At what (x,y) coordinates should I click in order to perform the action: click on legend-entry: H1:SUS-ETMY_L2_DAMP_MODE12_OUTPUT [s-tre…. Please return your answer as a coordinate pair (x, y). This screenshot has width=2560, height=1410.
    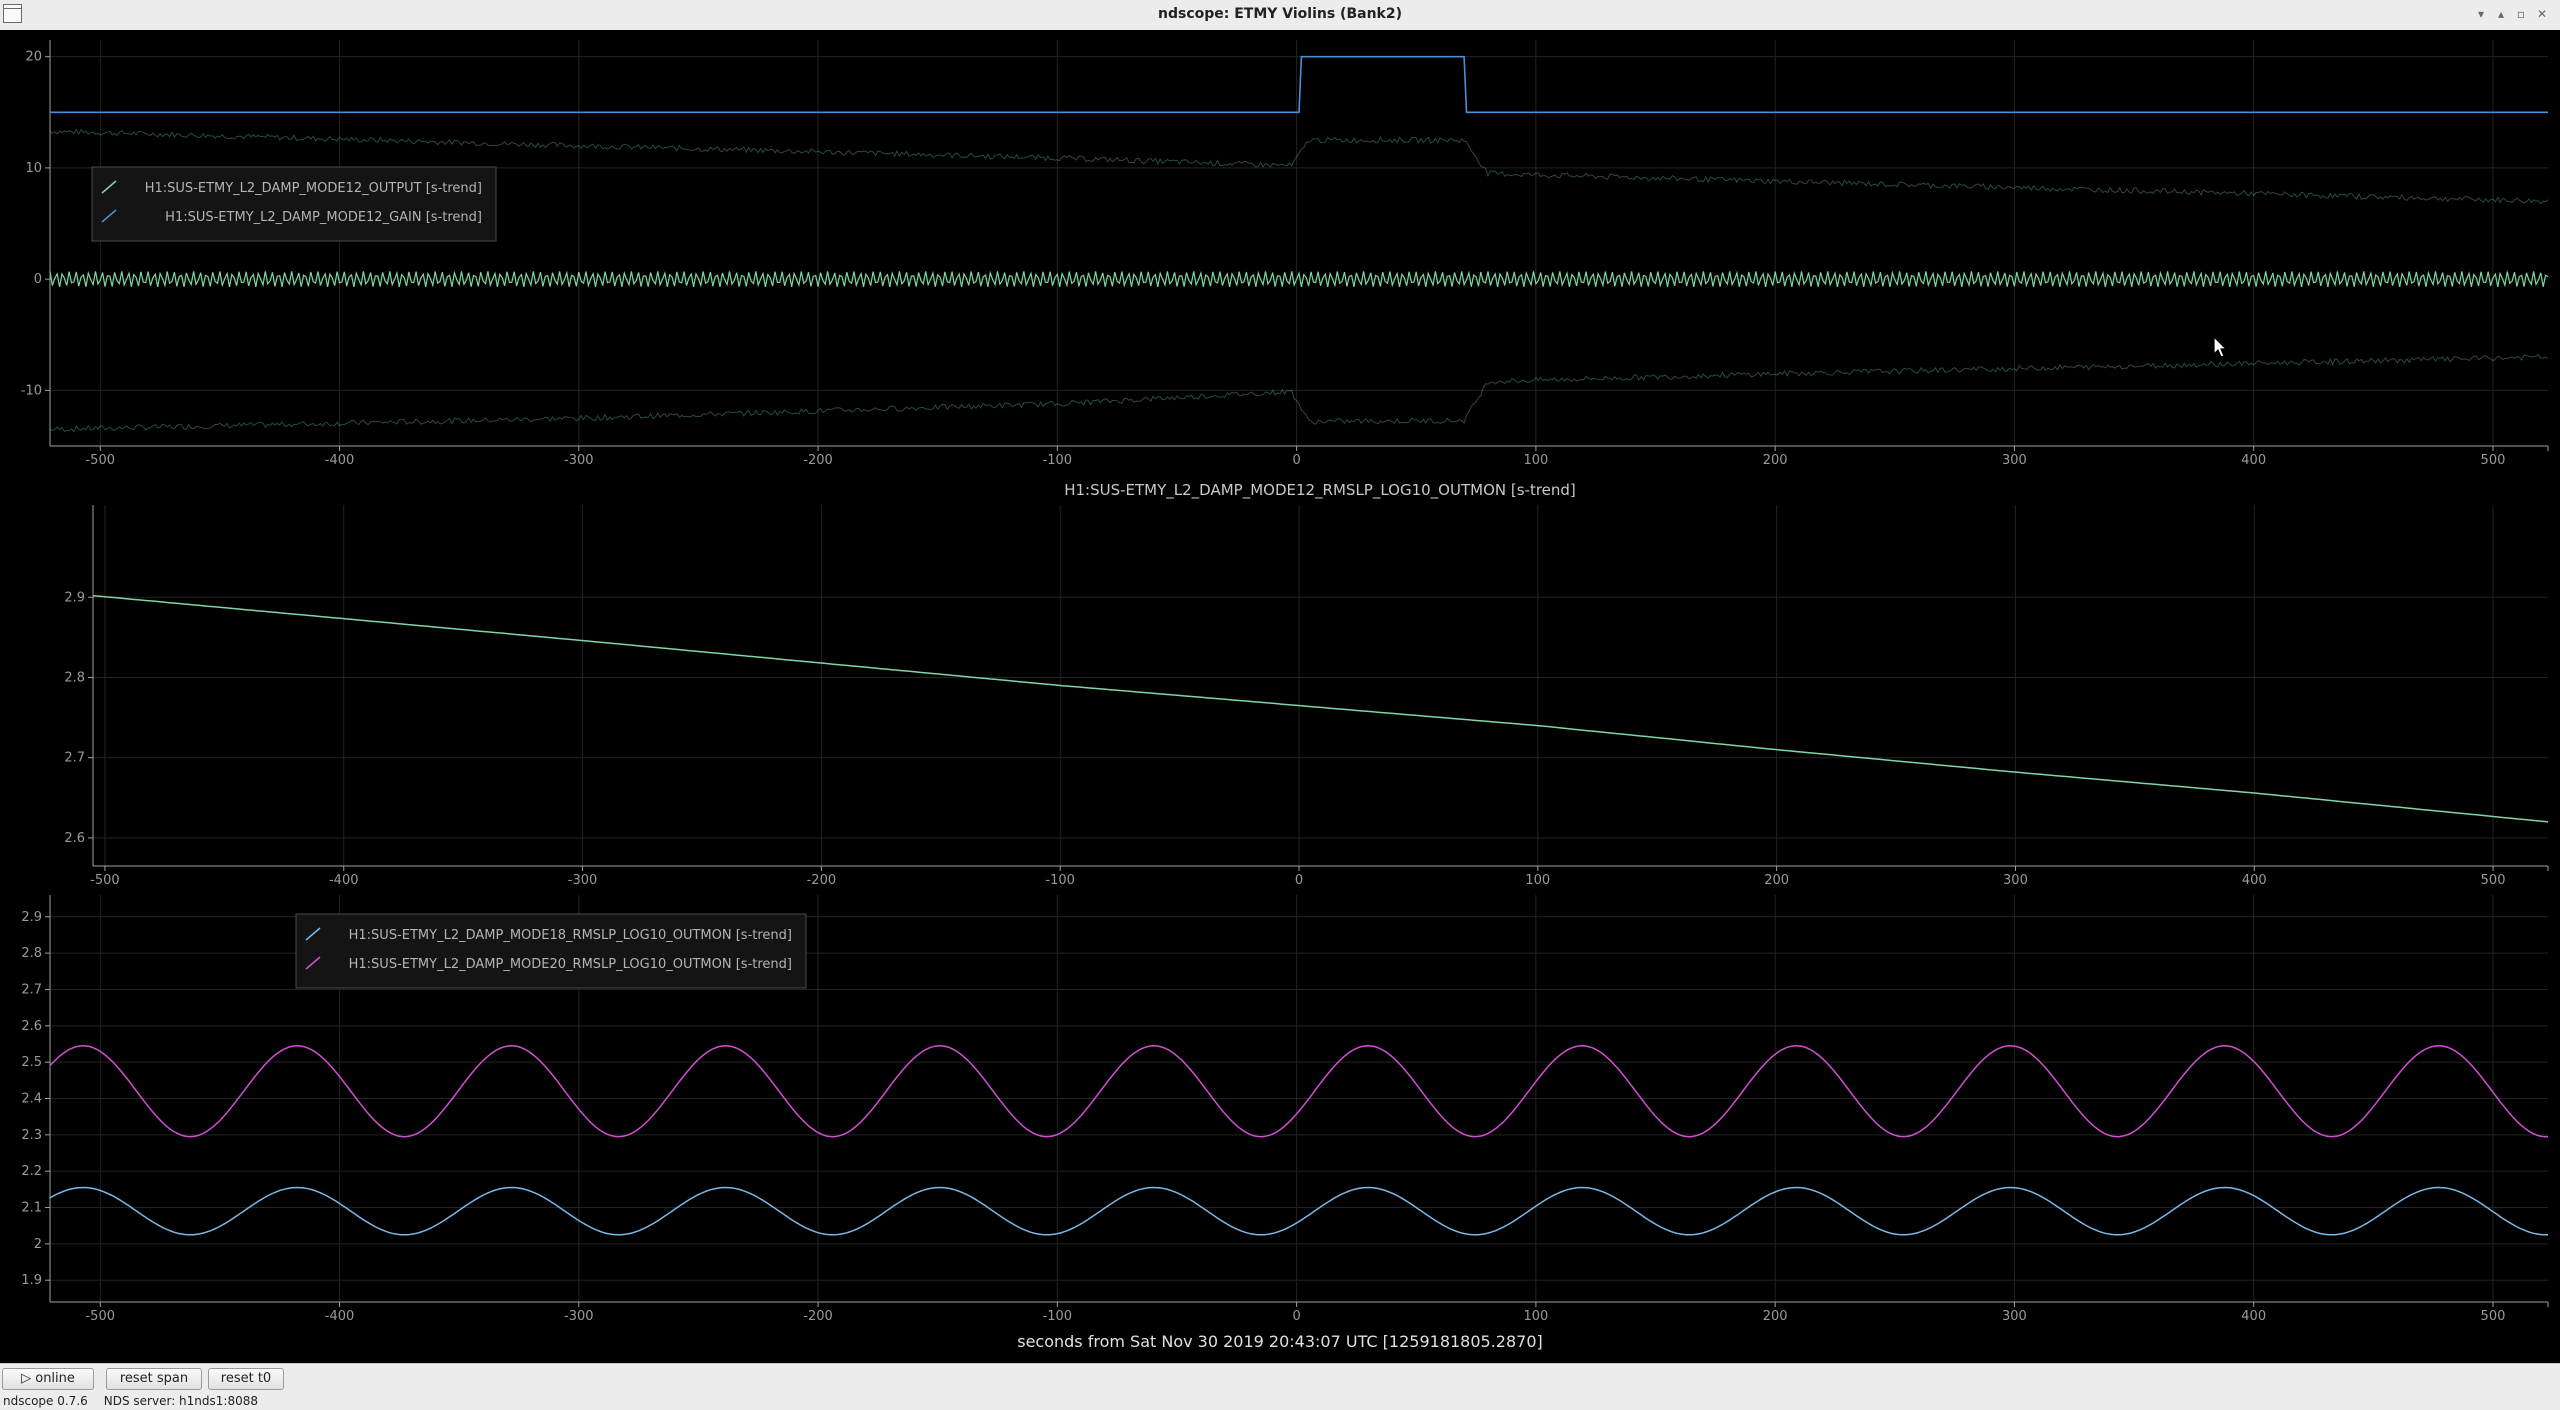
    Looking at the image, I should click on (313, 188).